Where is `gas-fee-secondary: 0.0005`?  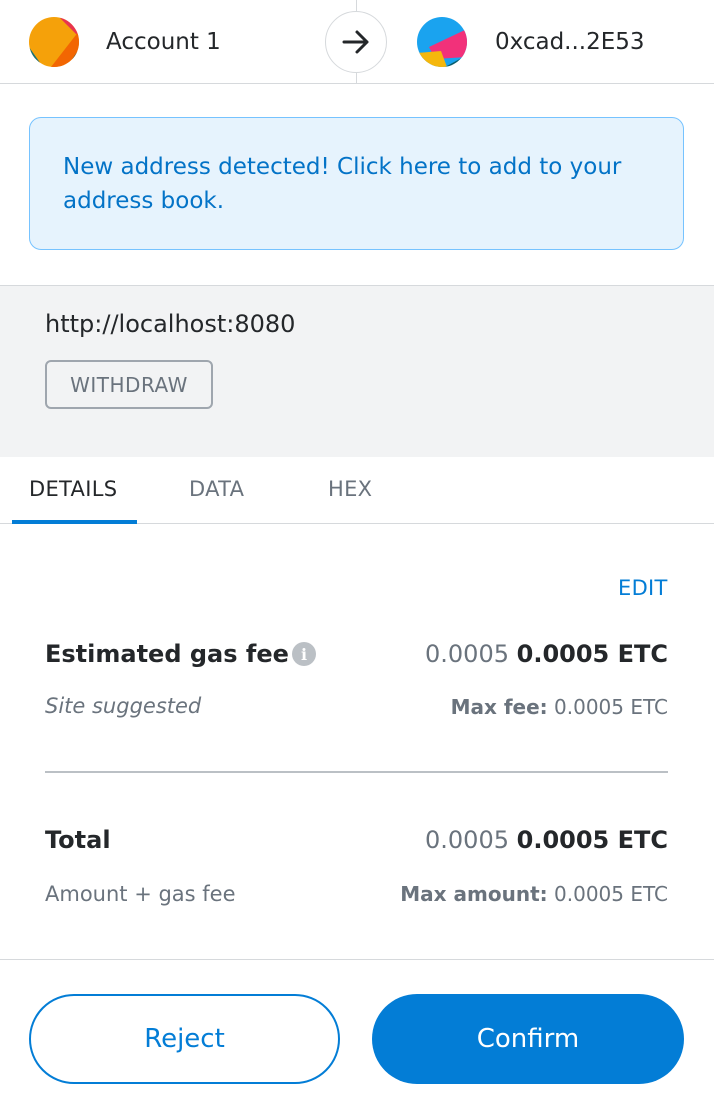 gas-fee-secondary: 0.0005 is located at coordinates (467, 654).